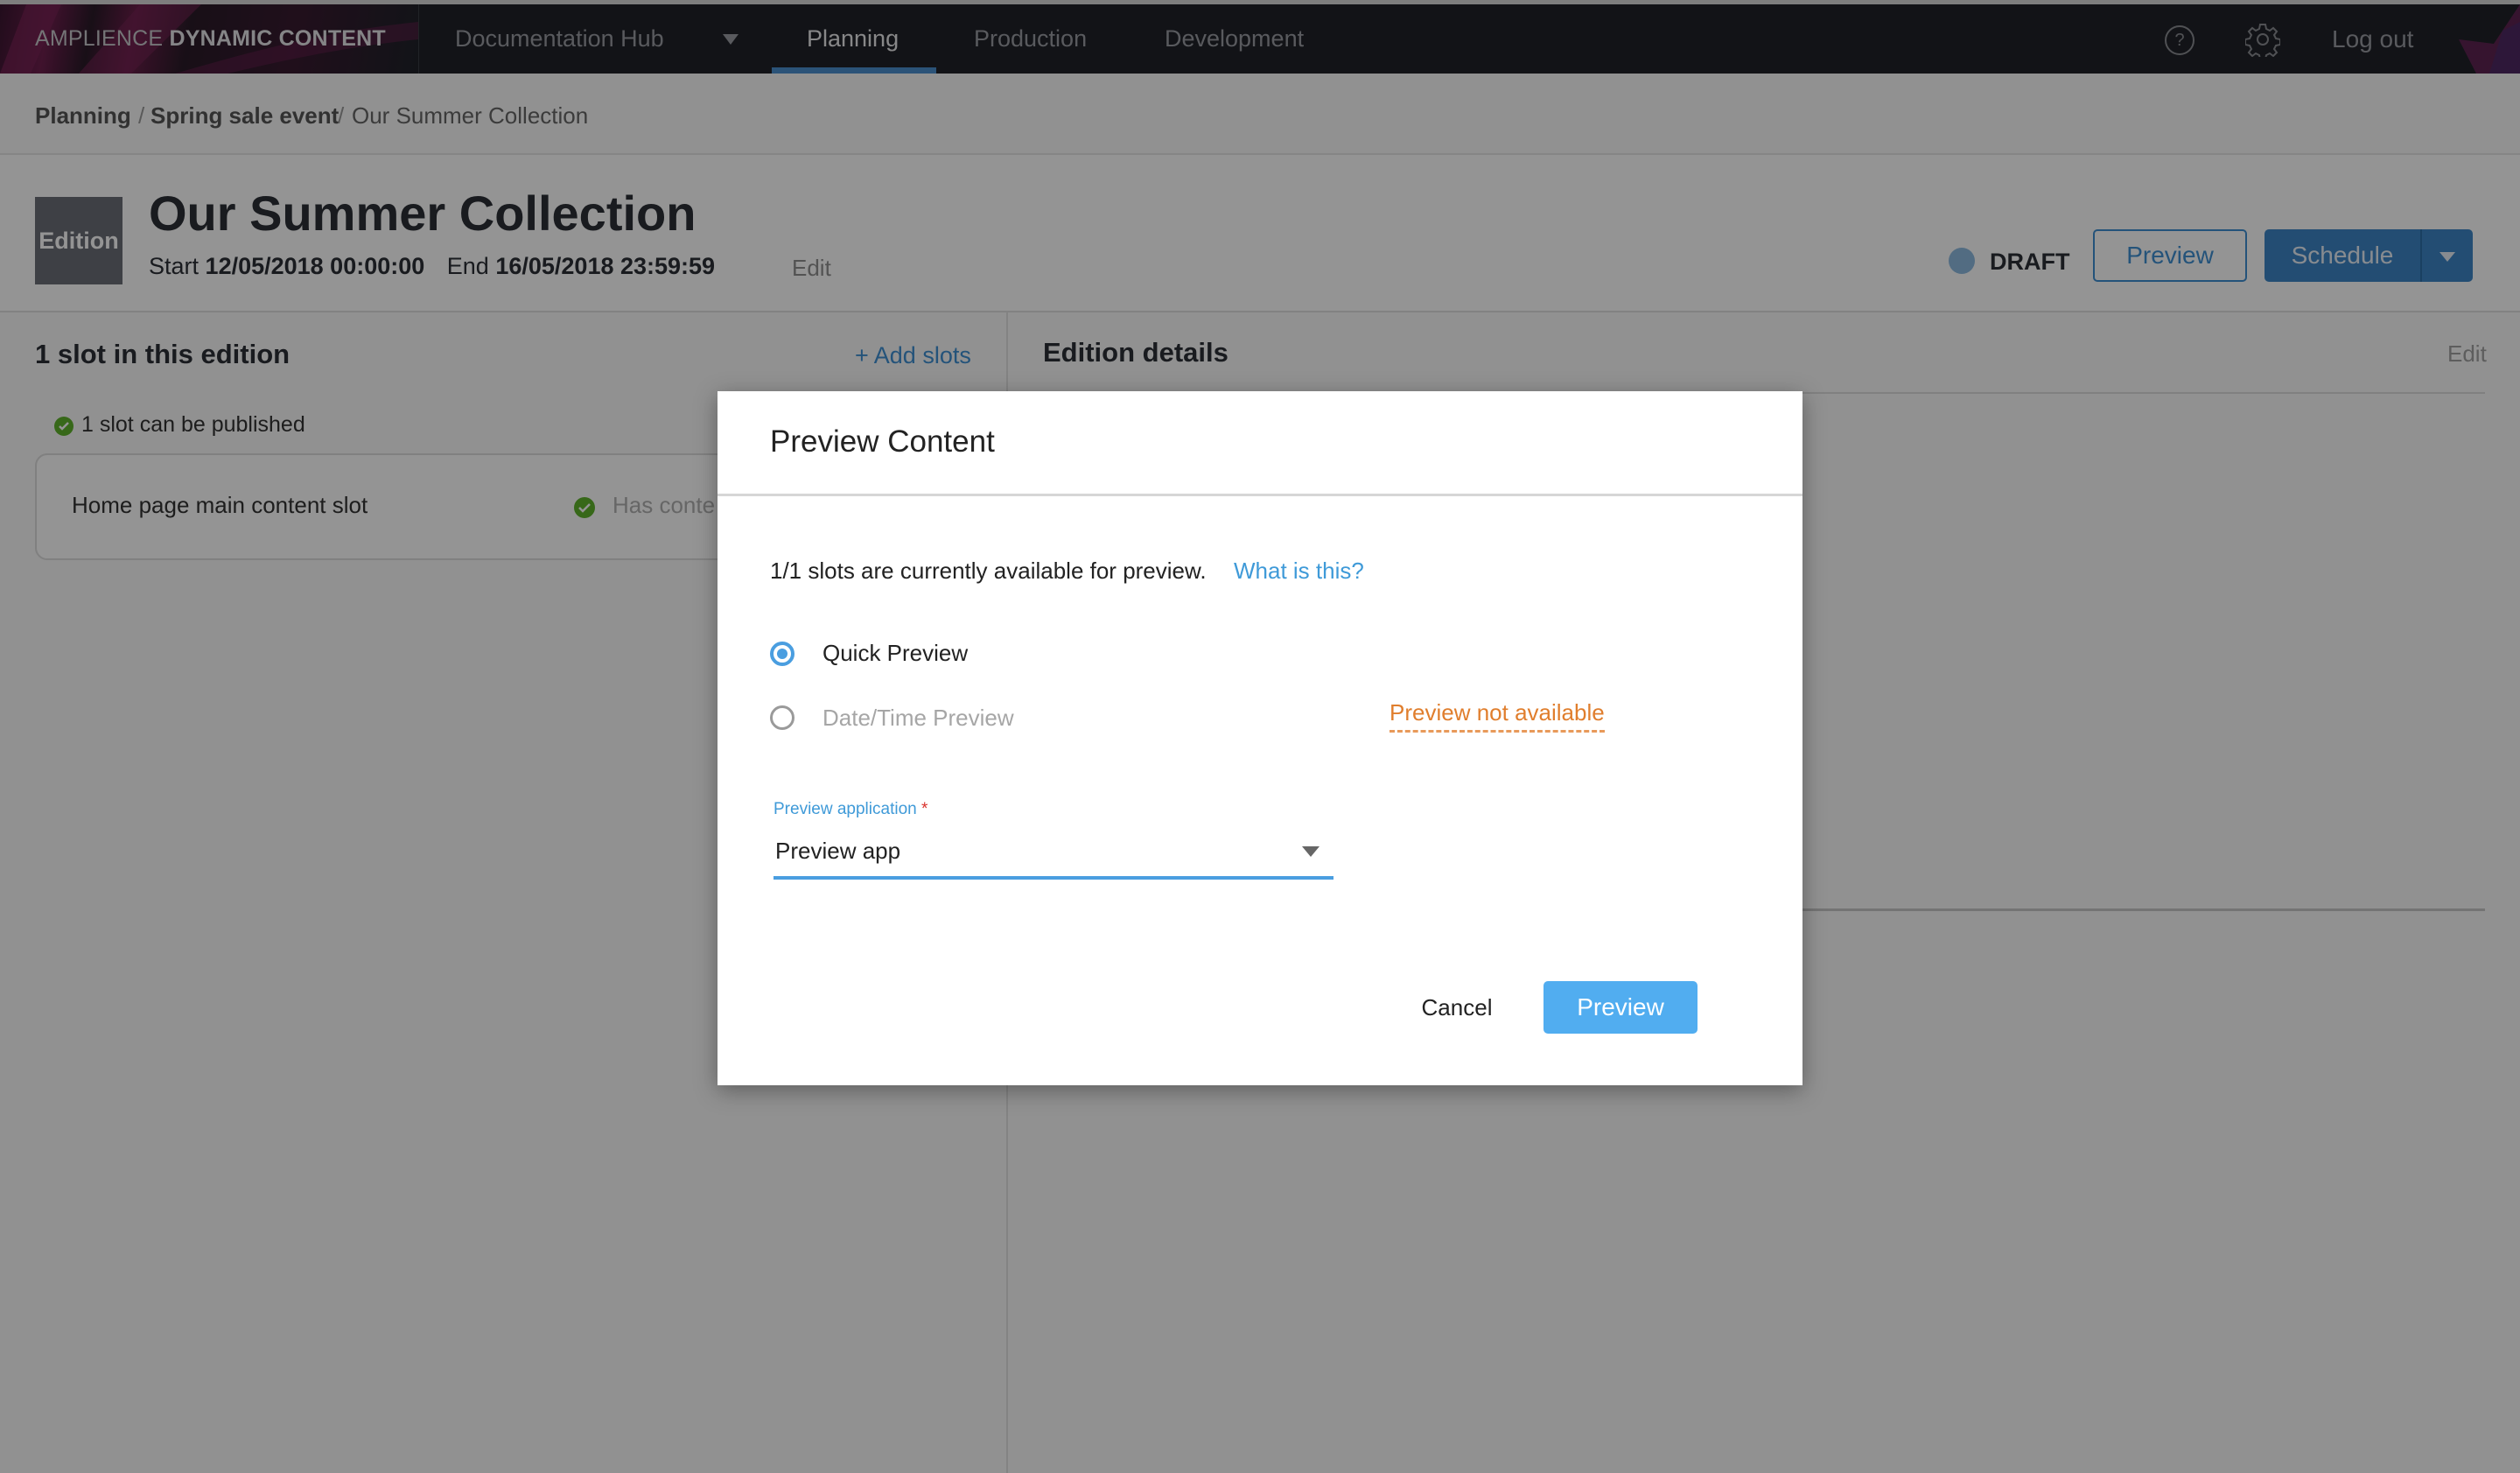  What do you see at coordinates (918, 718) in the screenshot?
I see `datetime-preview-label: Date/Time Preview` at bounding box center [918, 718].